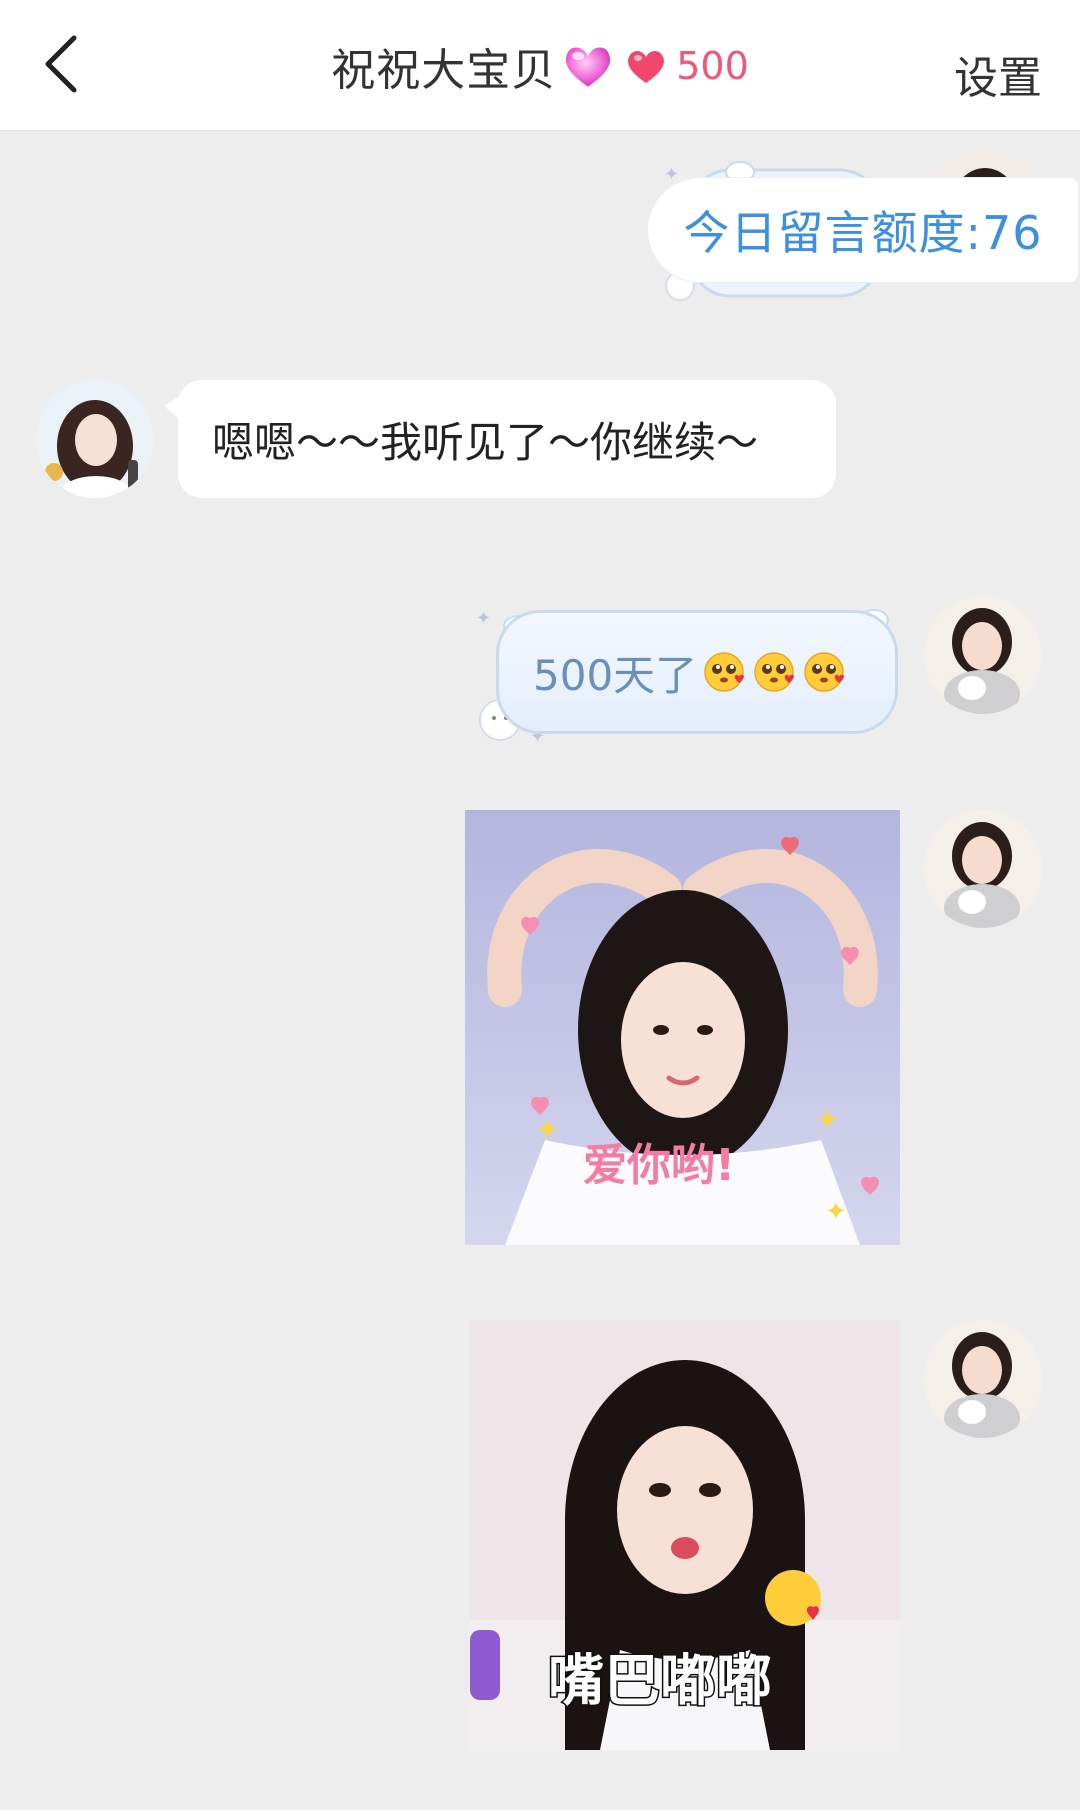 The width and height of the screenshot is (1080, 1810). Describe the element at coordinates (444, 70) in the screenshot. I see `contact-name: 祝祝大宝贝` at that location.